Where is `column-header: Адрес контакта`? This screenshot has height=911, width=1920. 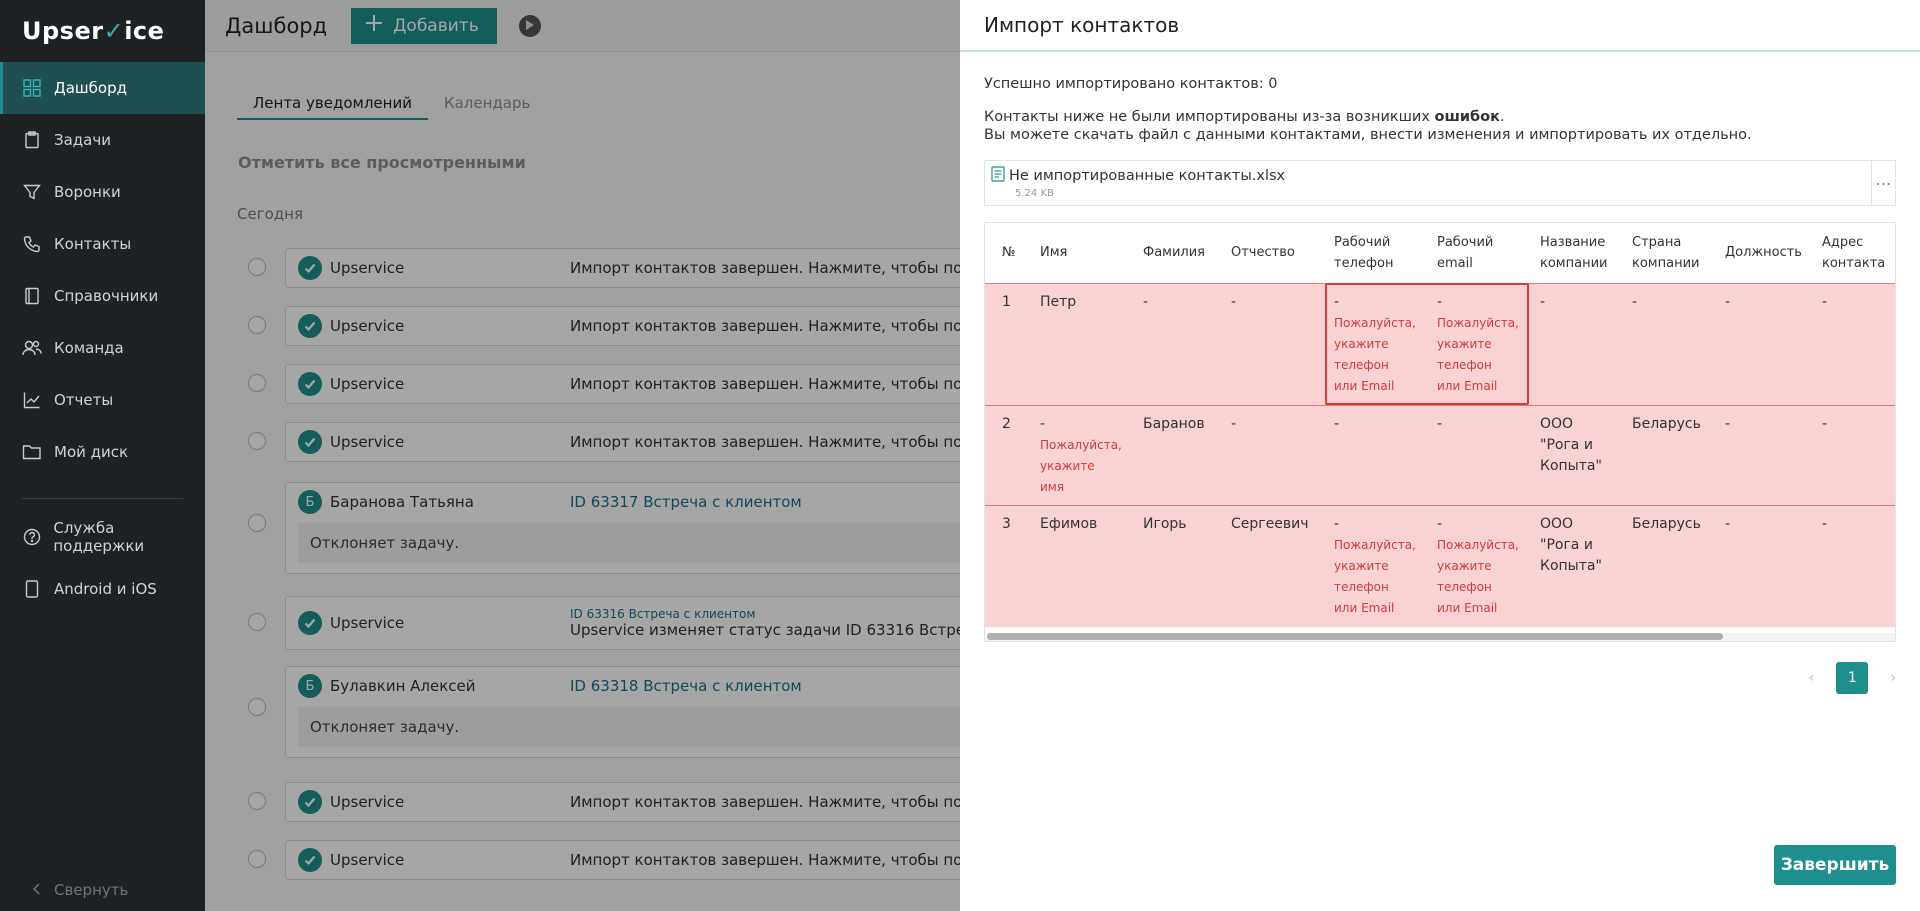 column-header: Адрес контакта is located at coordinates (1854, 252).